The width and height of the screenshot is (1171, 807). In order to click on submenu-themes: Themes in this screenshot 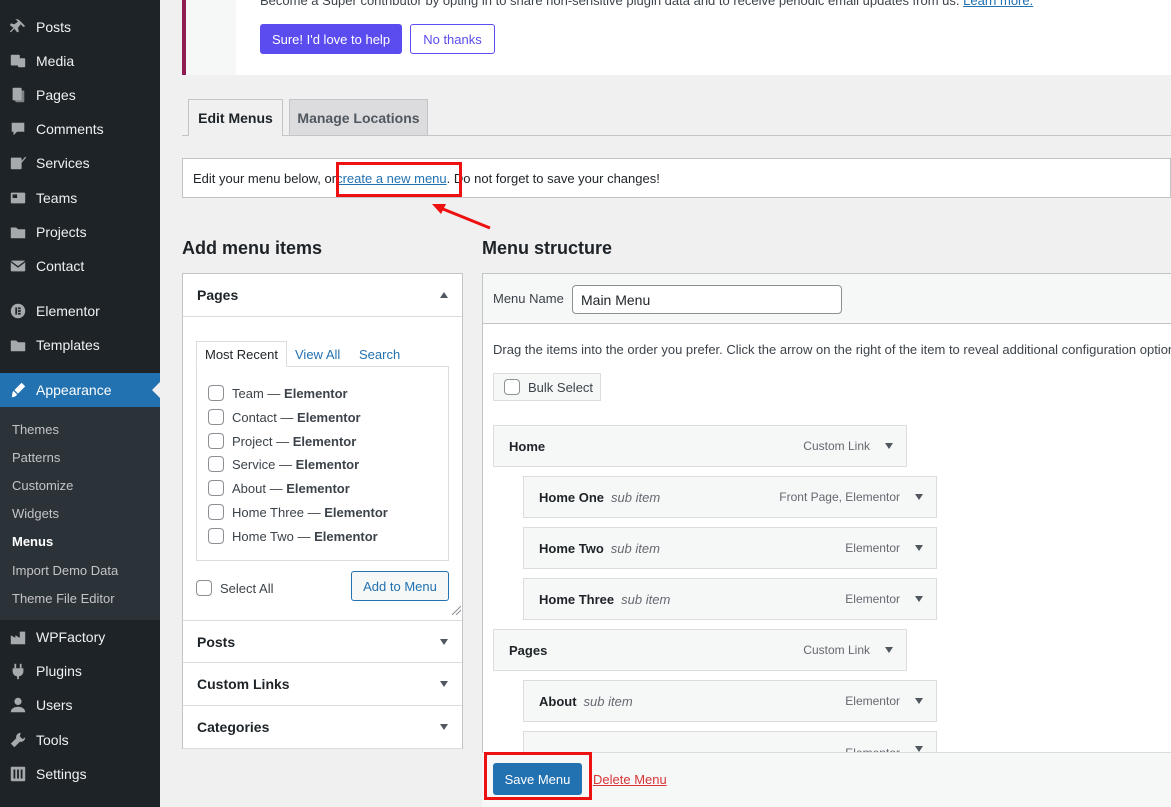, I will do `click(35, 429)`.